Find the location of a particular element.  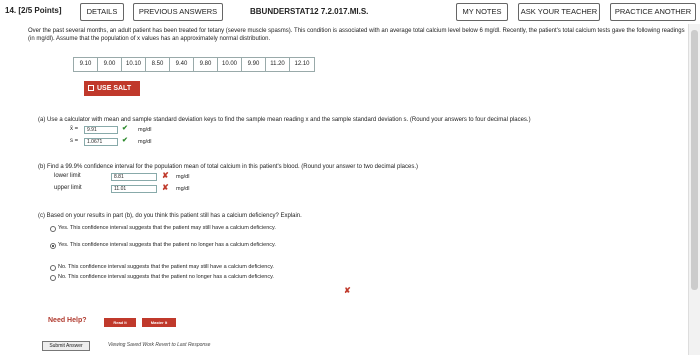

reading-cell: 9.80 is located at coordinates (206, 64).